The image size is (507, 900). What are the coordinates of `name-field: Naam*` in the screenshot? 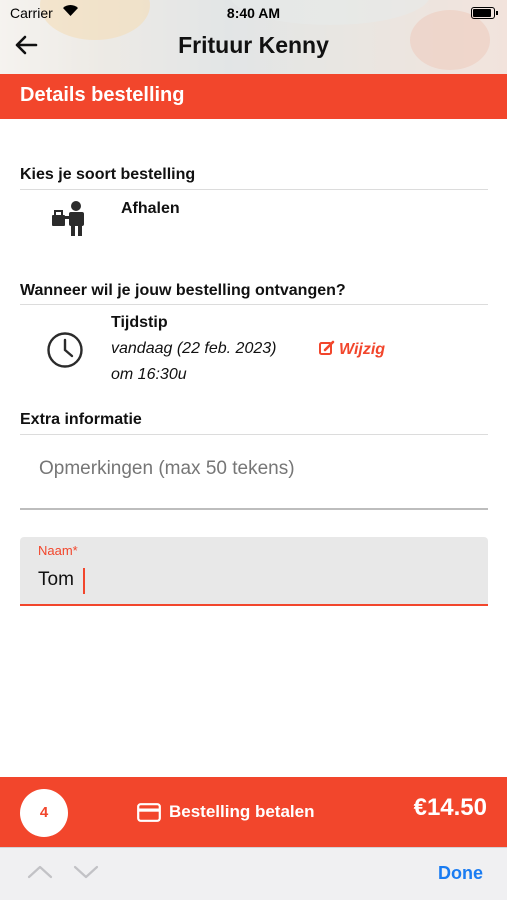 It's located at (254, 571).